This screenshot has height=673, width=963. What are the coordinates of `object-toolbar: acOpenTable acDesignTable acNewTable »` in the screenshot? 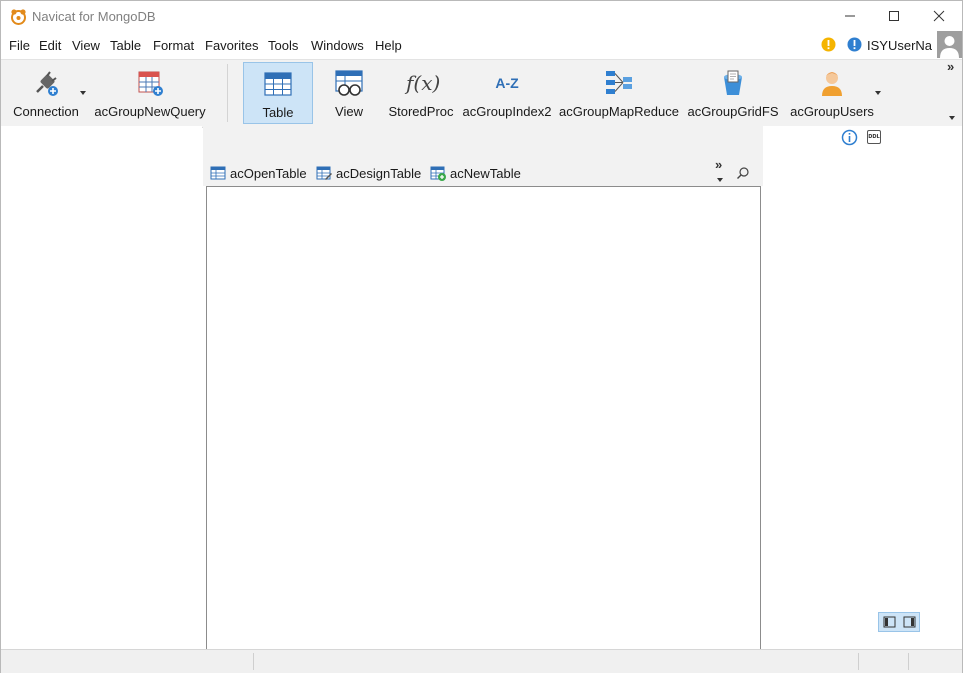 It's located at (483, 156).